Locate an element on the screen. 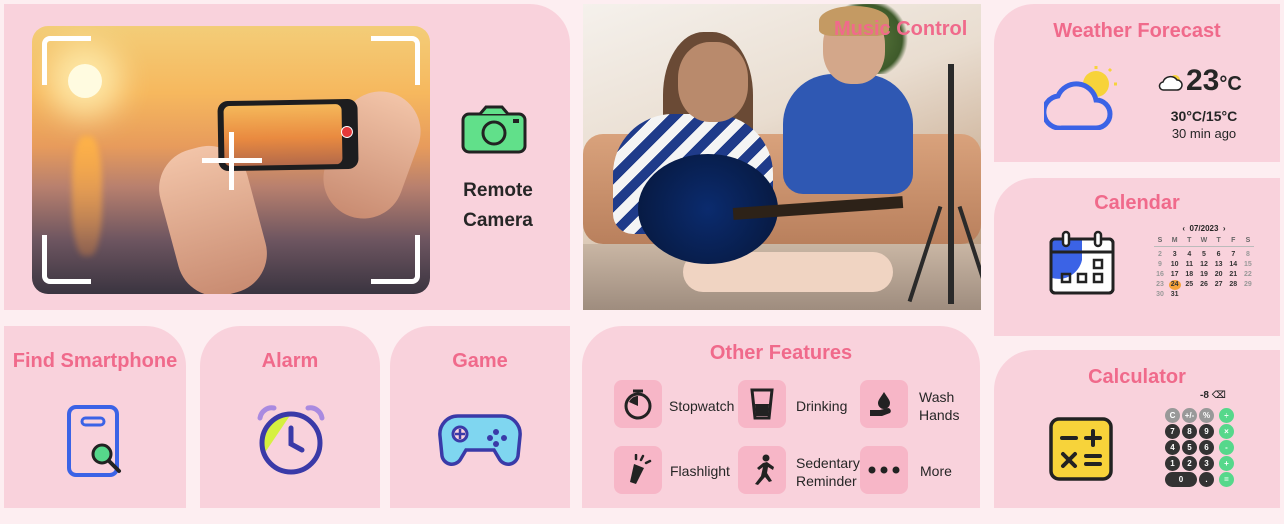 This screenshot has width=1284, height=524. find-smartphone-card: Find Smartphone is located at coordinates (95, 417).